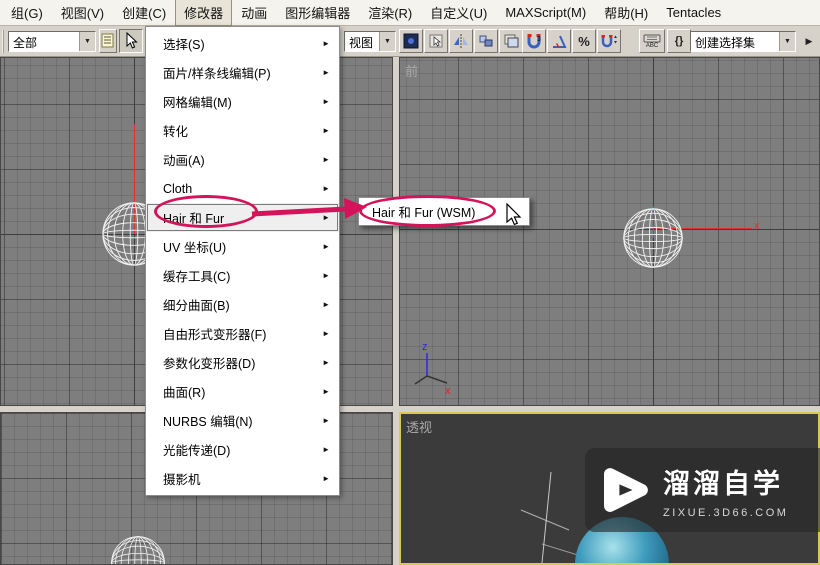 Image resolution: width=820 pixels, height=565 pixels. I want to click on menu-item-subdivision-surfaces: 细分曲面(B) ►, so click(242, 304).